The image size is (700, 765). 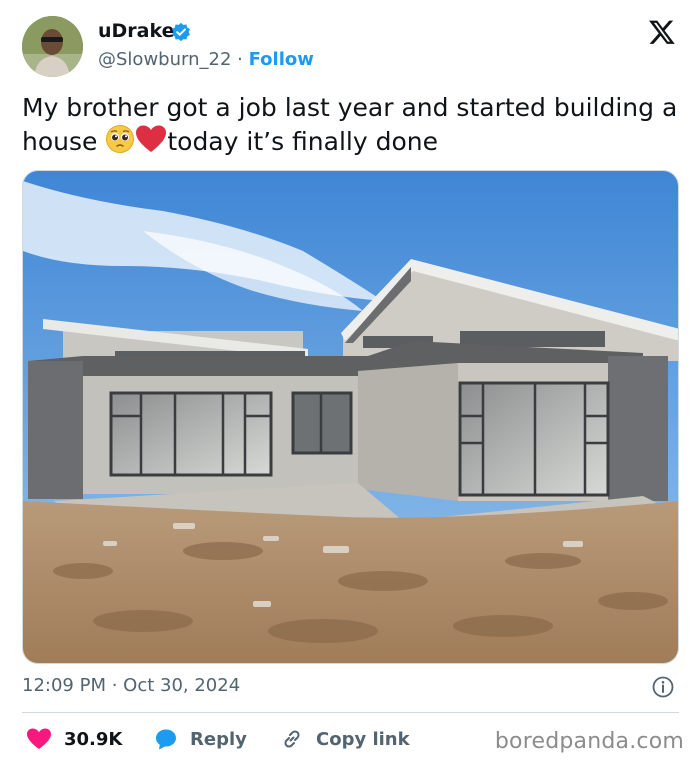 I want to click on pleading-face-emoji-icon, so click(x=120, y=139).